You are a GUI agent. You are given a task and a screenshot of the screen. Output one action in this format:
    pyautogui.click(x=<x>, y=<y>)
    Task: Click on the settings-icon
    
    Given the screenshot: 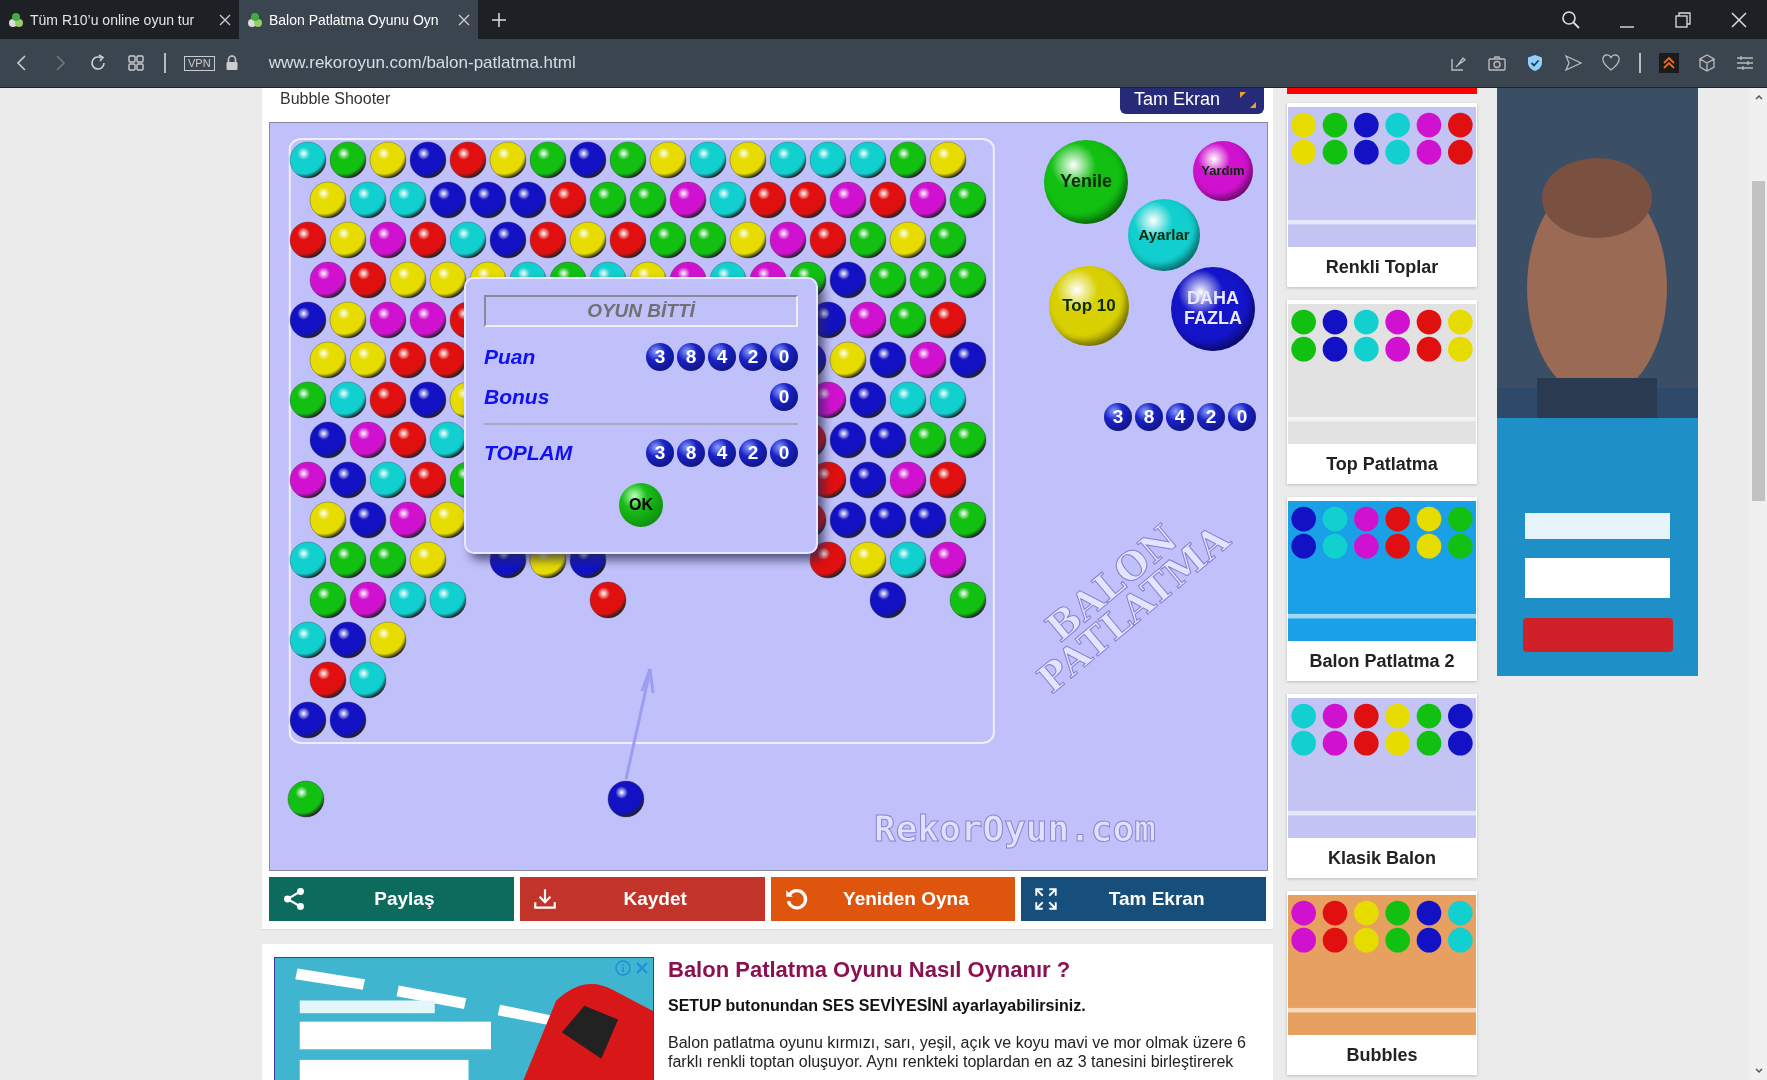 What is the action you would take?
    pyautogui.click(x=1745, y=63)
    